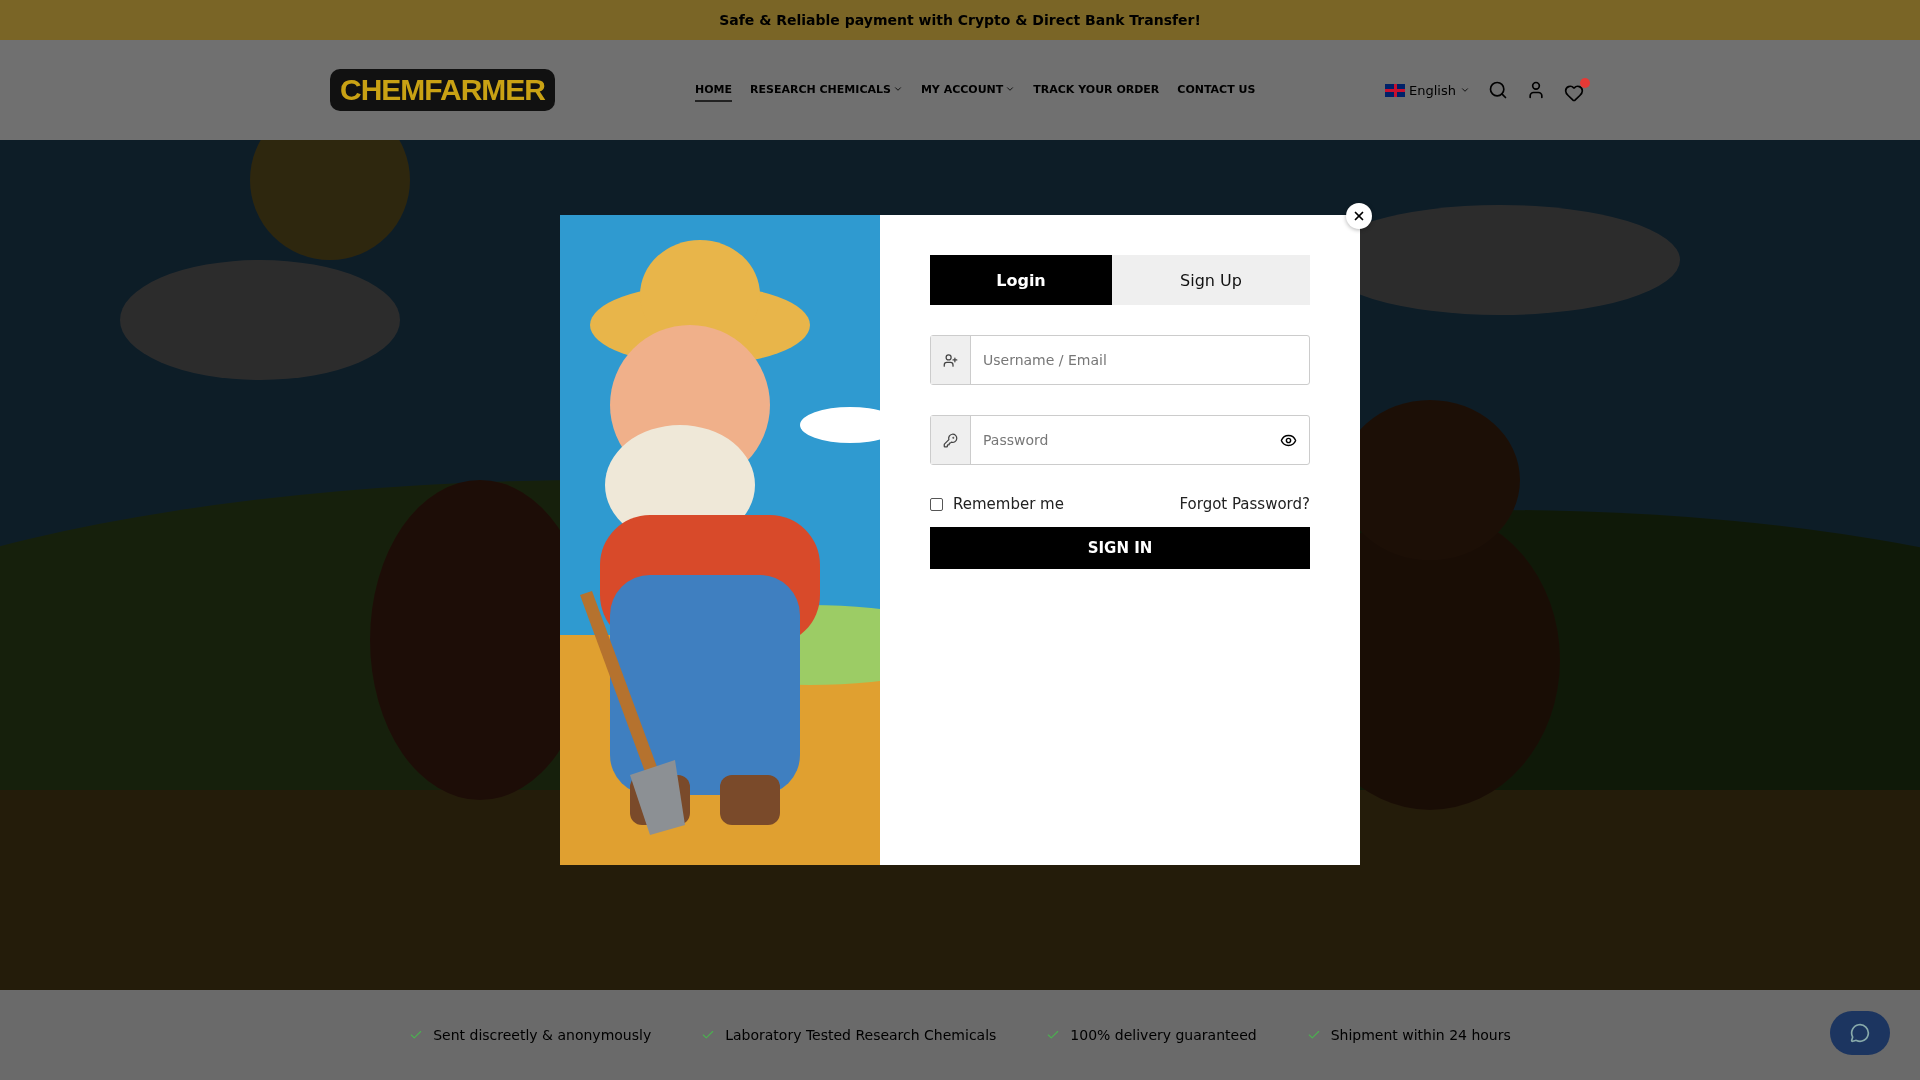 This screenshot has height=1080, width=1920. I want to click on logo: CHEMFARMER, so click(442, 90).